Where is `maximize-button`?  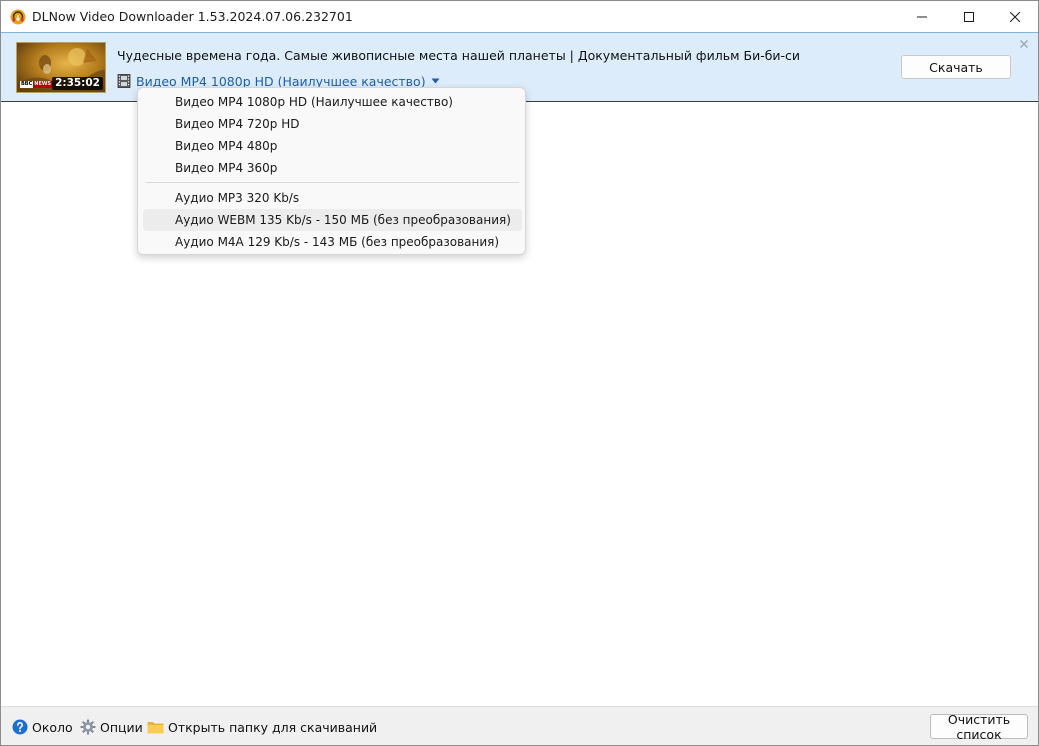 maximize-button is located at coordinates (969, 16).